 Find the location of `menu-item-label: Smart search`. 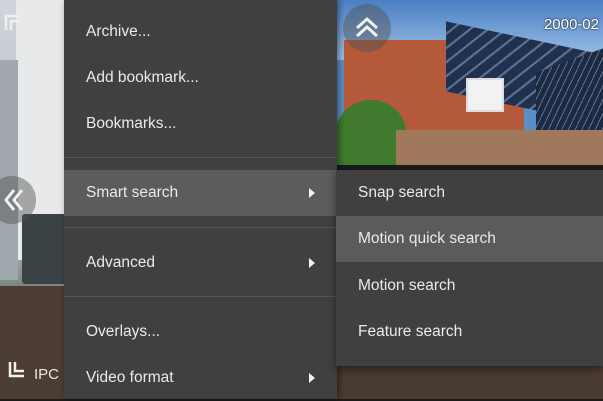

menu-item-label: Smart search is located at coordinates (132, 192).